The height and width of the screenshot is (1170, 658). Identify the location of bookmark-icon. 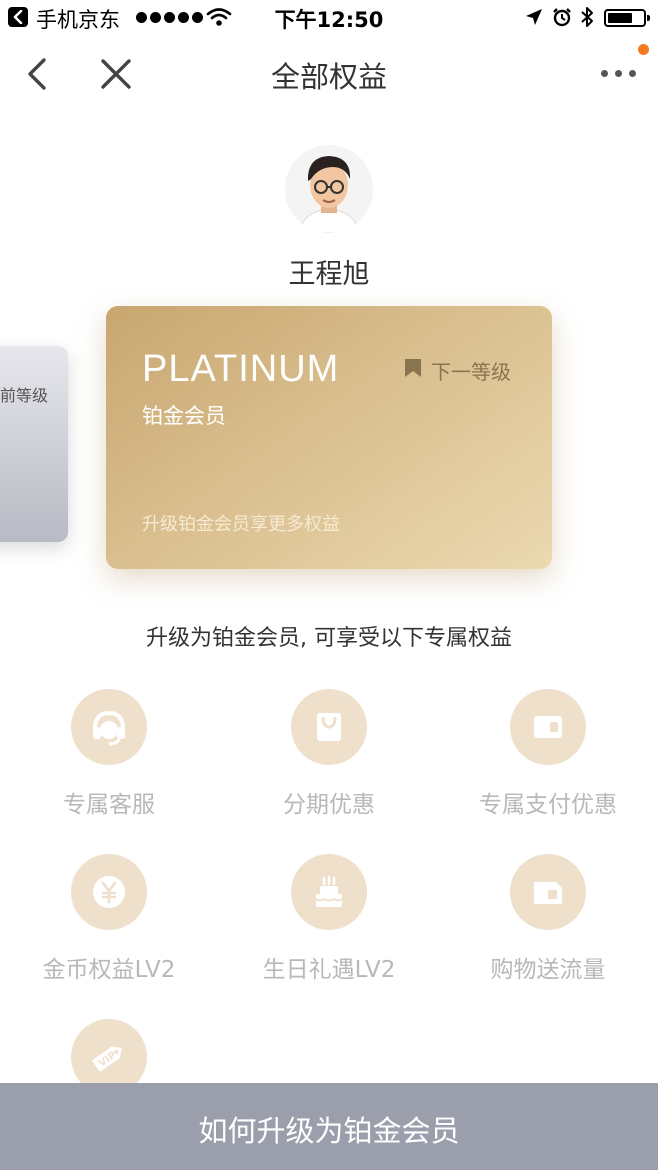
(413, 368).